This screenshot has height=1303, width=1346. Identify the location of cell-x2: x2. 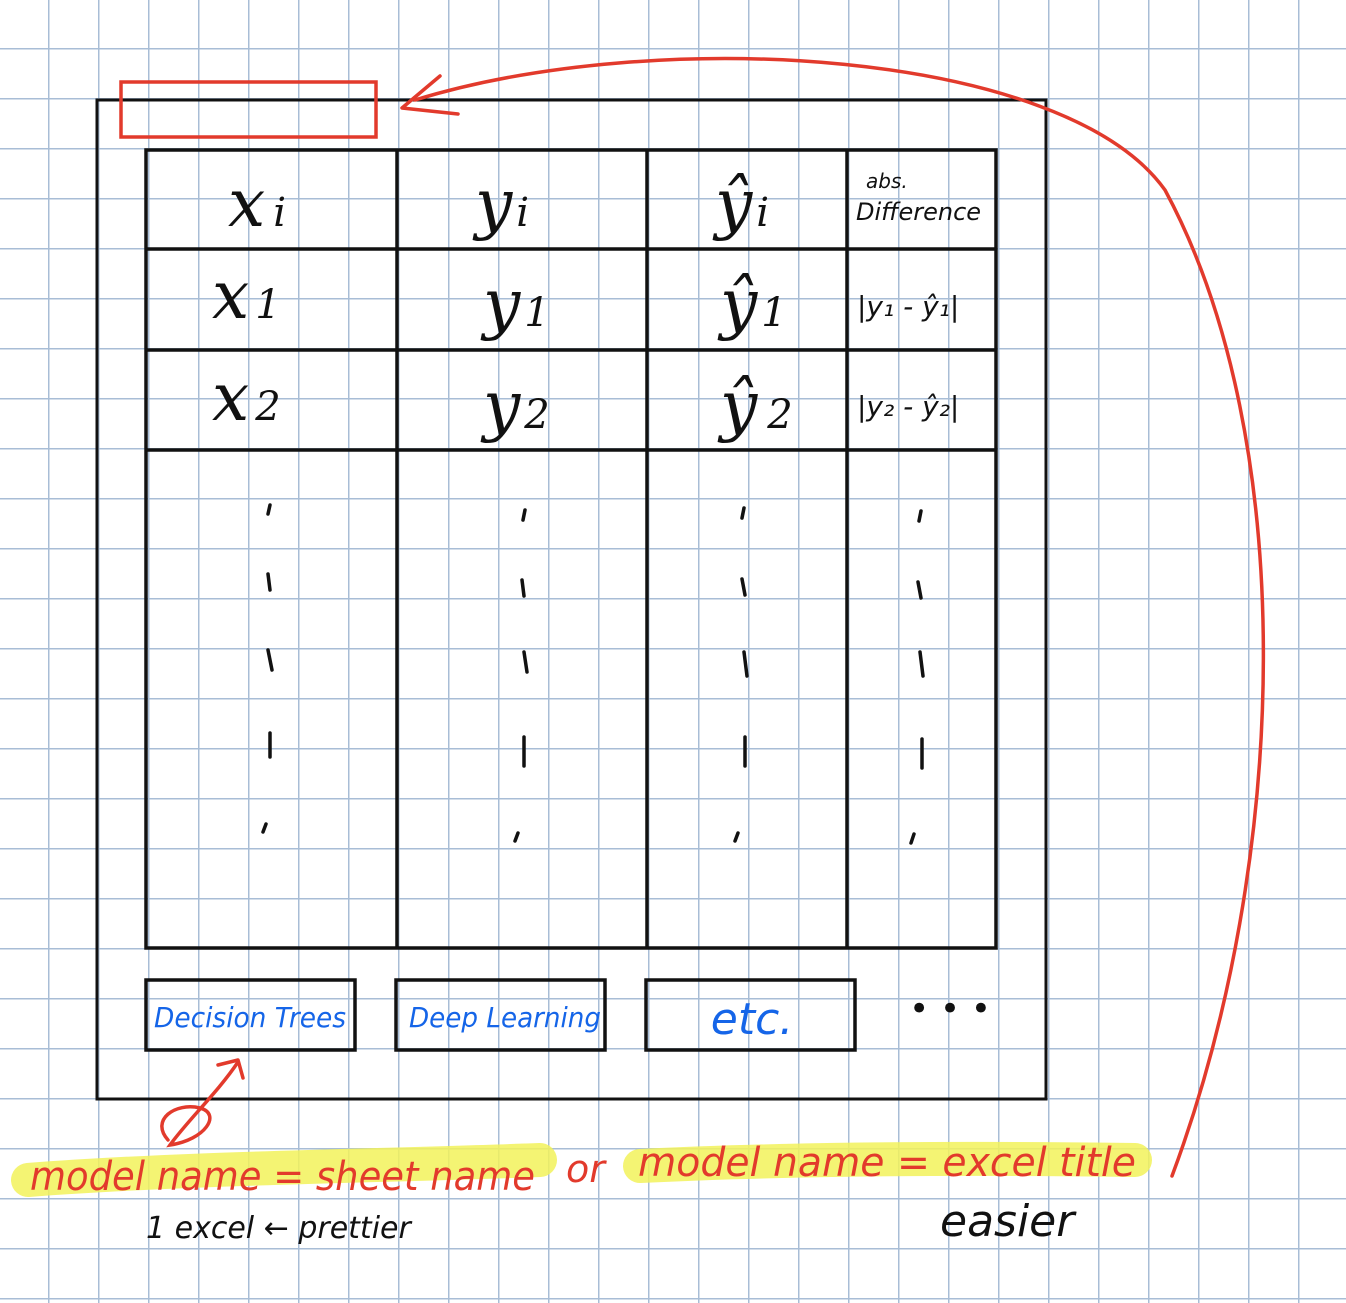
(246, 397).